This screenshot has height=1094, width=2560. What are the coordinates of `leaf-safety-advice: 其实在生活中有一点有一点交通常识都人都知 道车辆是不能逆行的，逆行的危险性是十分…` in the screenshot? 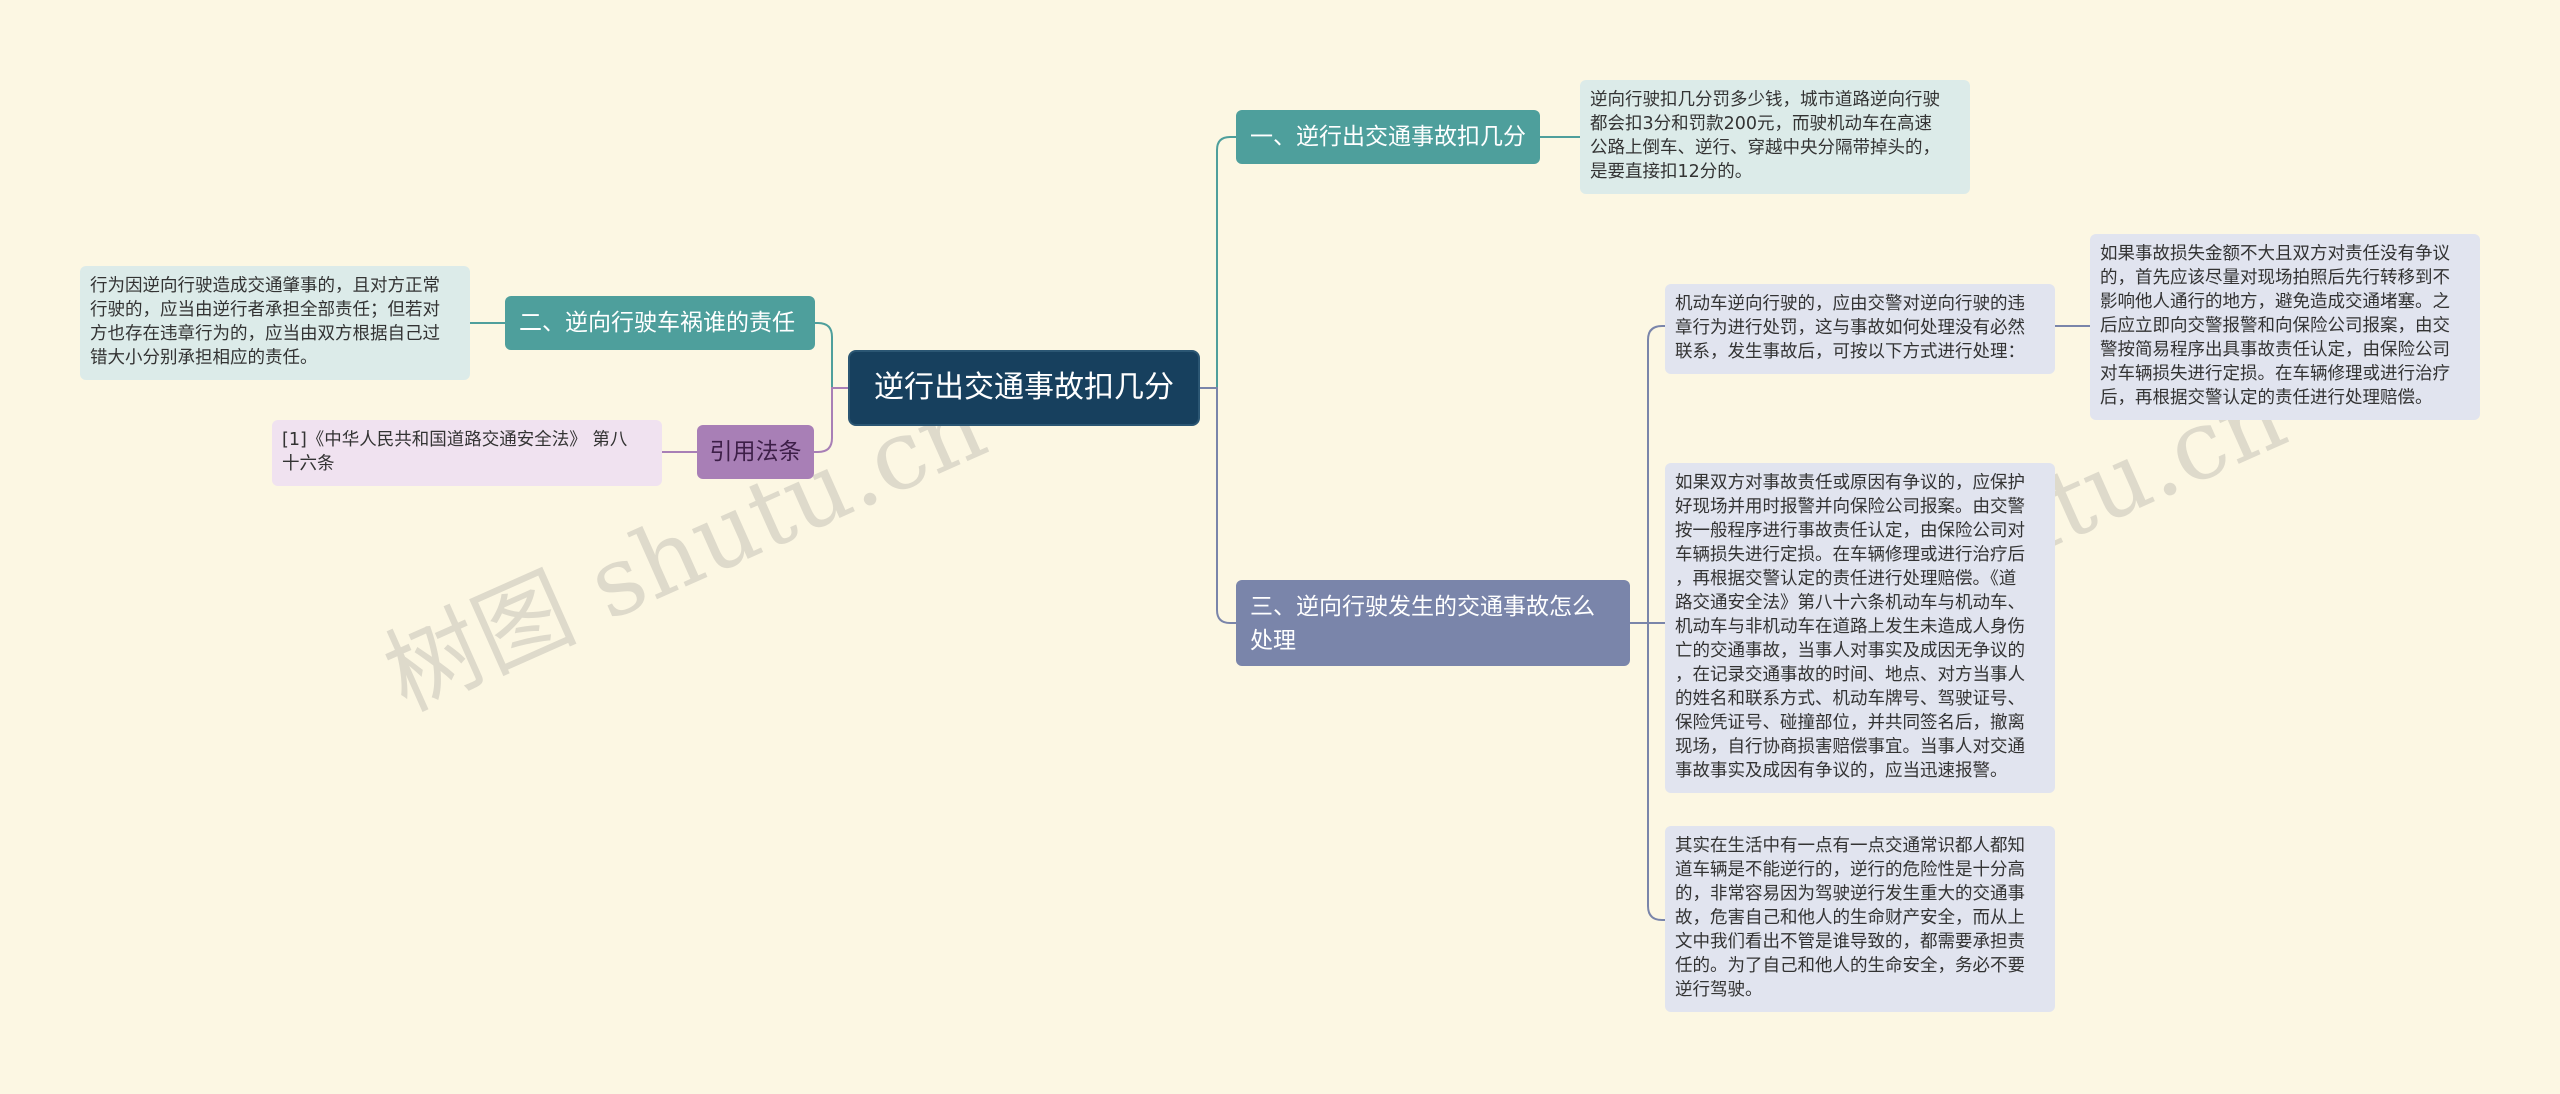 It's located at (1860, 919).